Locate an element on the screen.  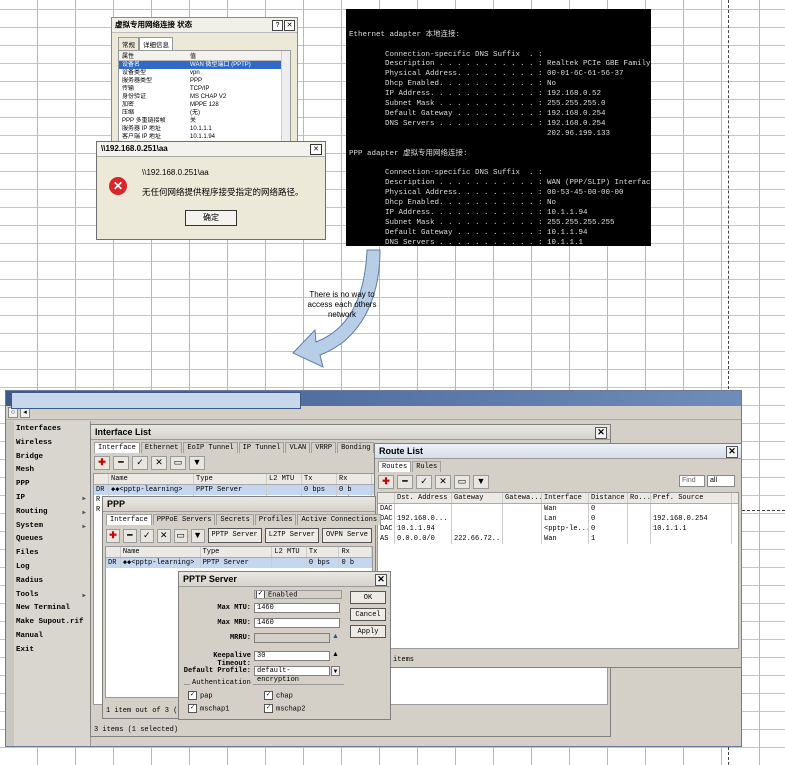
table-row: DAC 10.1.1.94 <pptp-le... 0 10.1.1.1 is located at coordinates (558, 529).